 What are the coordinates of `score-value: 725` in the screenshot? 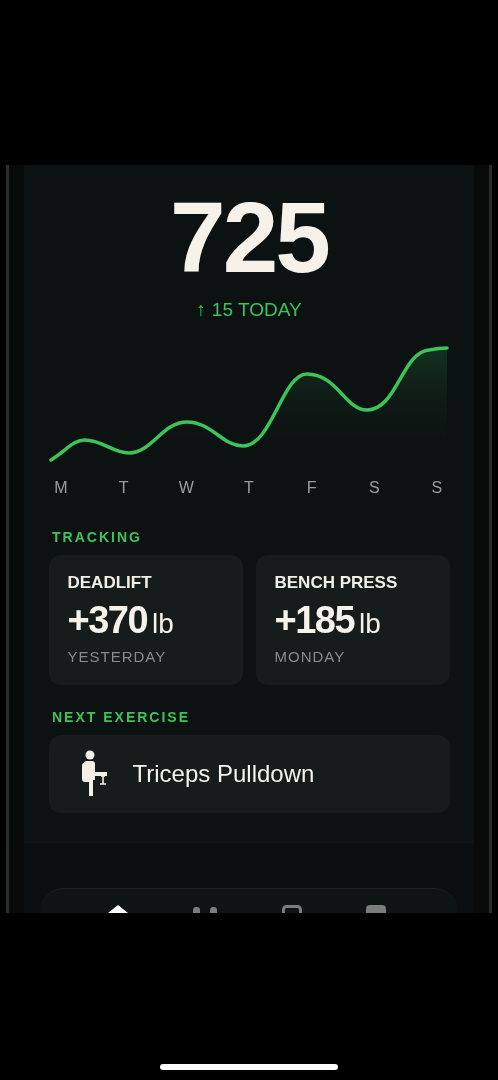 It's located at (249, 237).